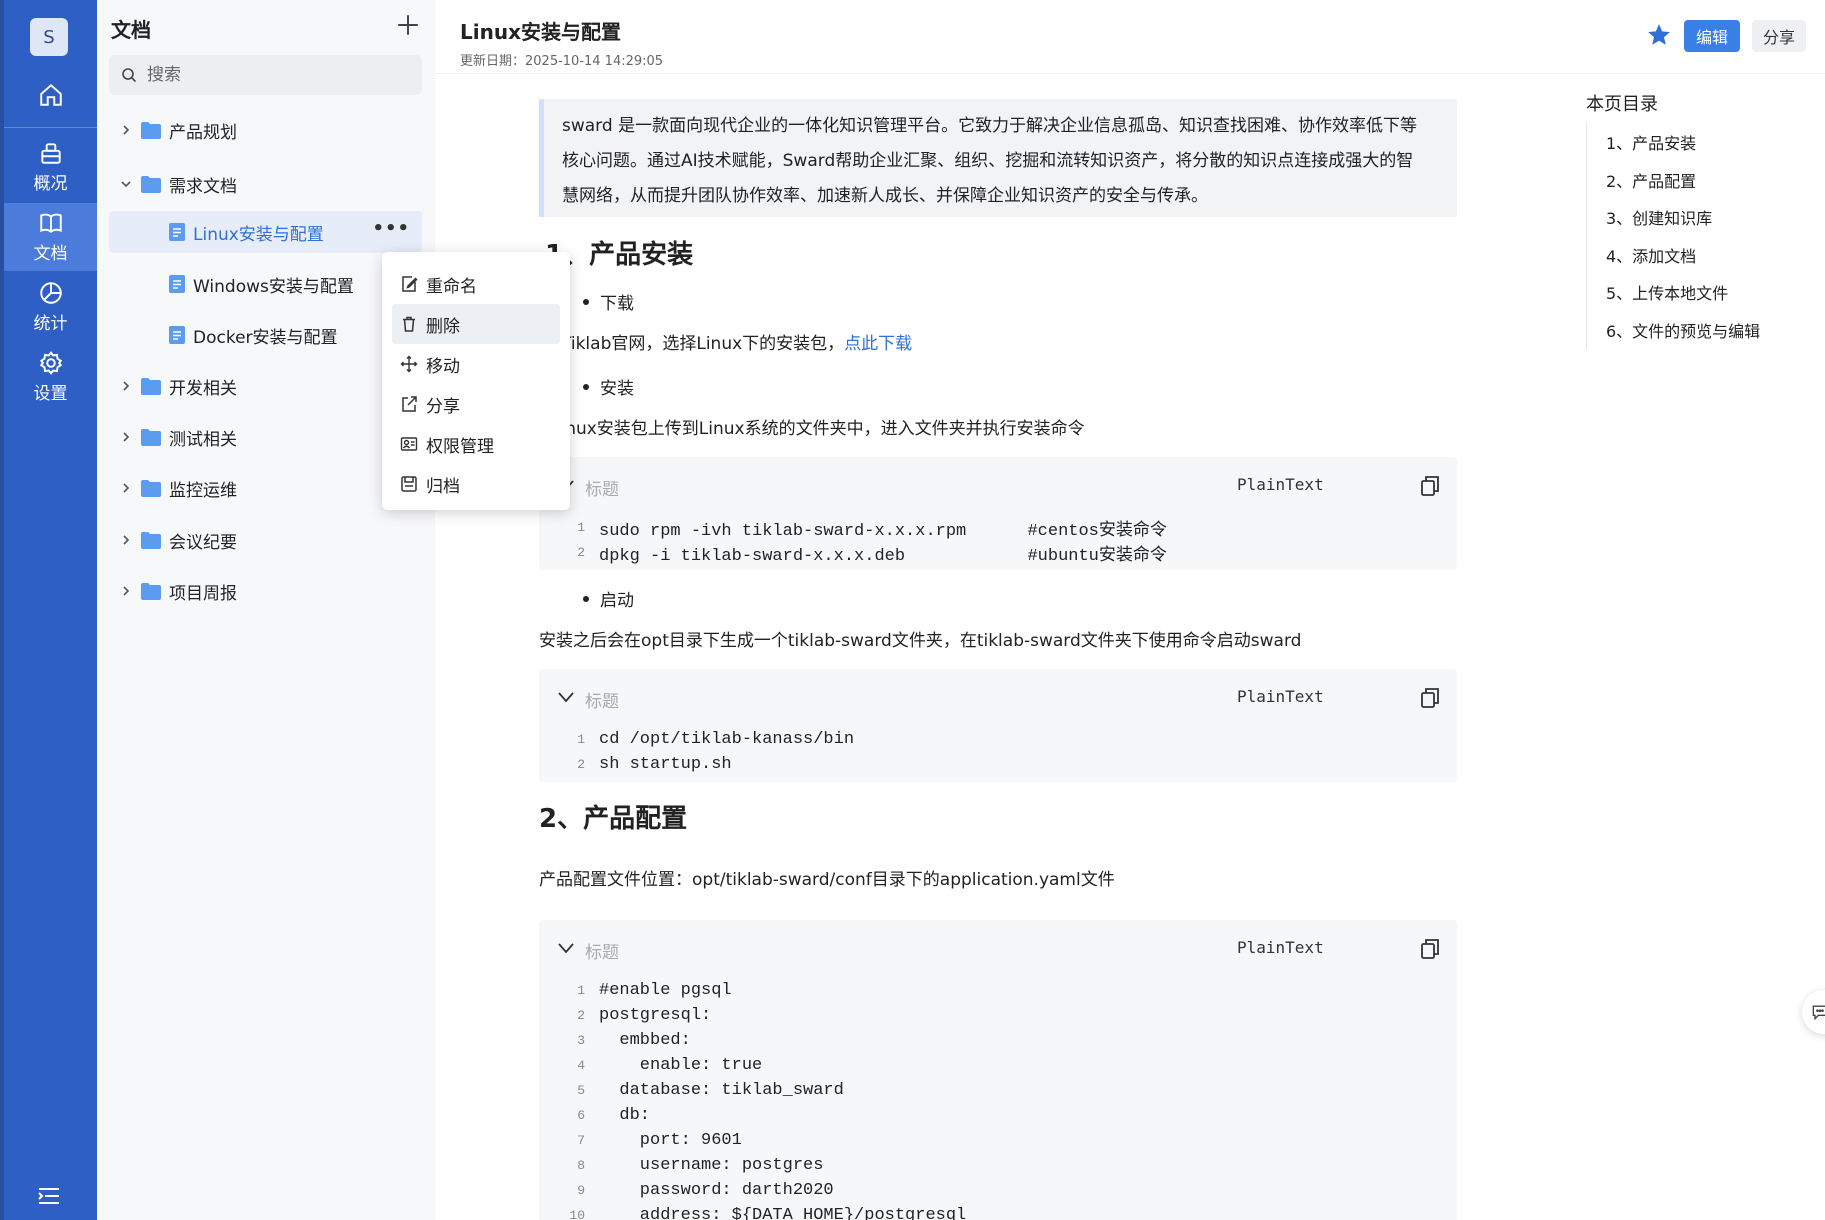  I want to click on tree-doc-windows: Windows安装与配置, so click(261, 284).